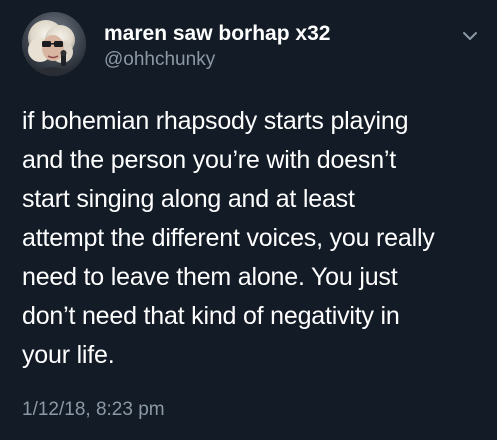 This screenshot has height=440, width=497. Describe the element at coordinates (269, 47) in the screenshot. I see `author-info: maren saw borhap x32 @ohhchunky` at that location.